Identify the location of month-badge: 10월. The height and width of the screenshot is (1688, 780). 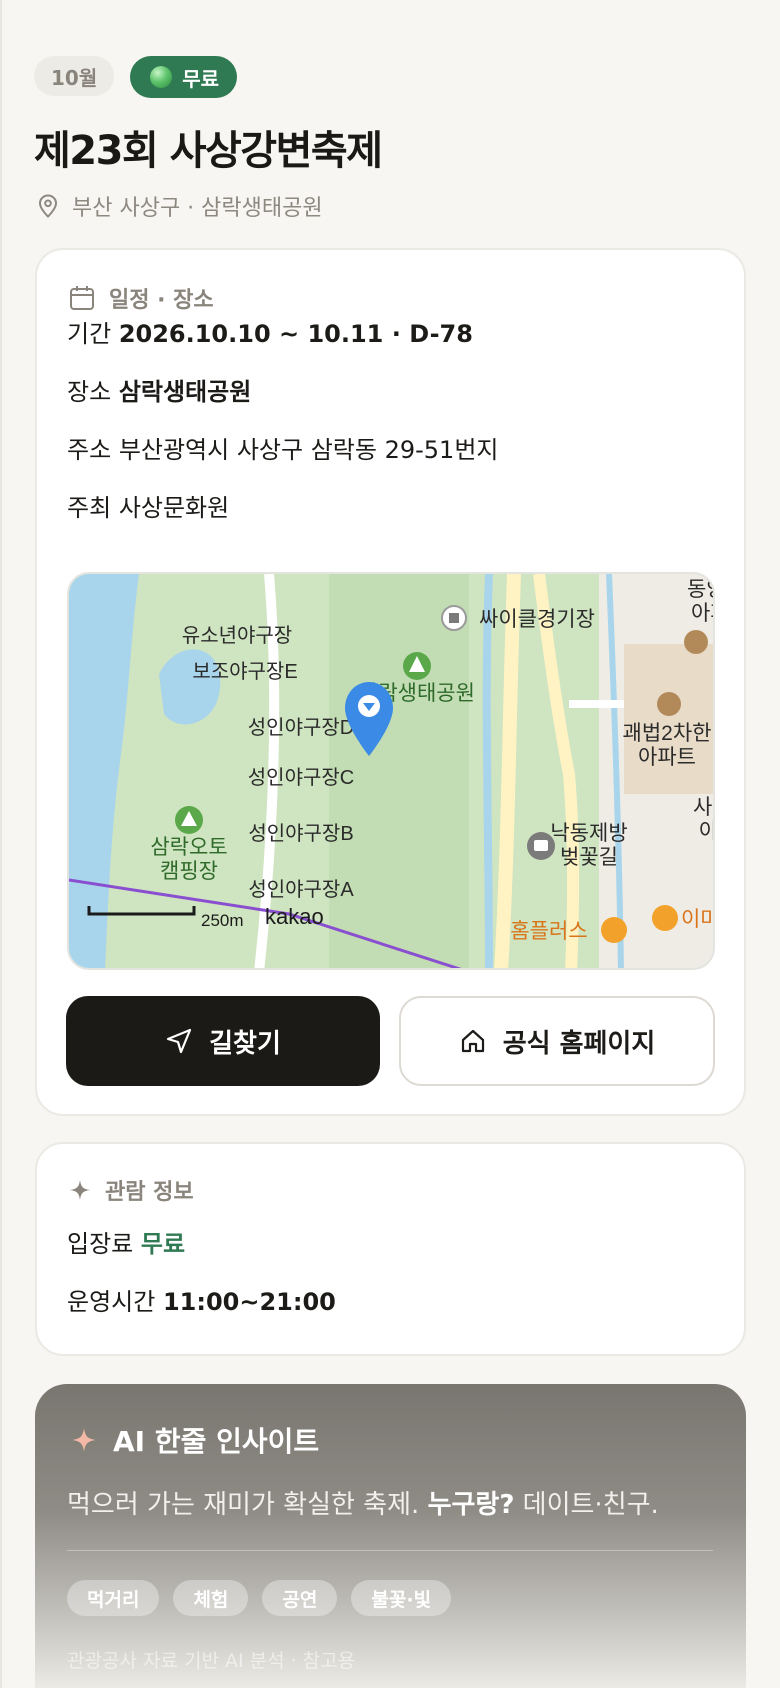
(74, 76).